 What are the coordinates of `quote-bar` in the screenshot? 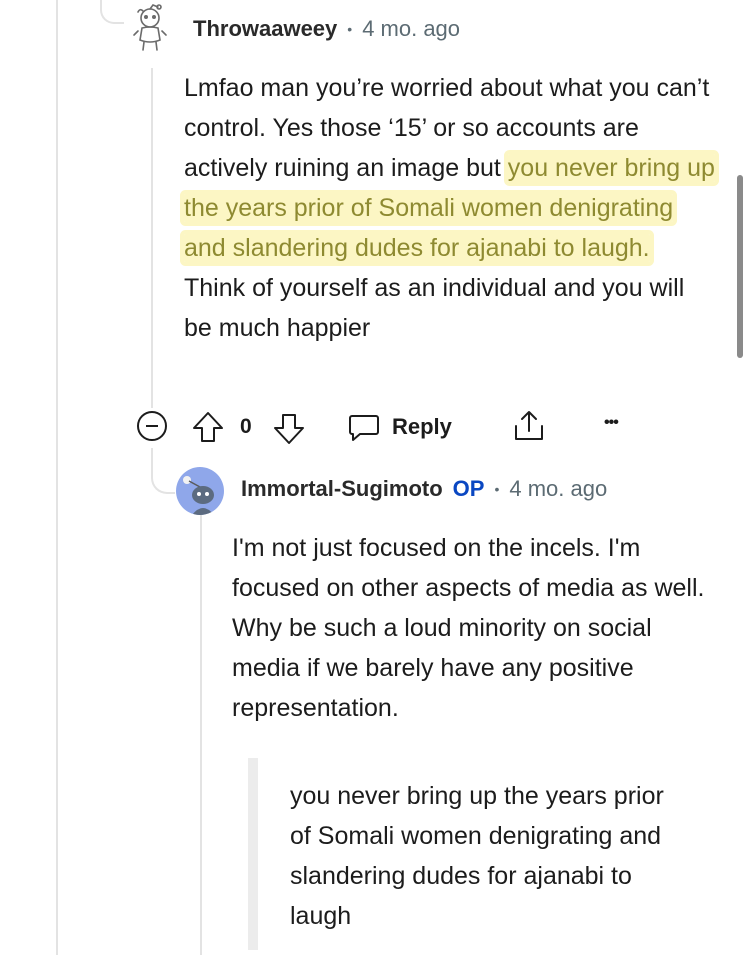 It's located at (253, 854).